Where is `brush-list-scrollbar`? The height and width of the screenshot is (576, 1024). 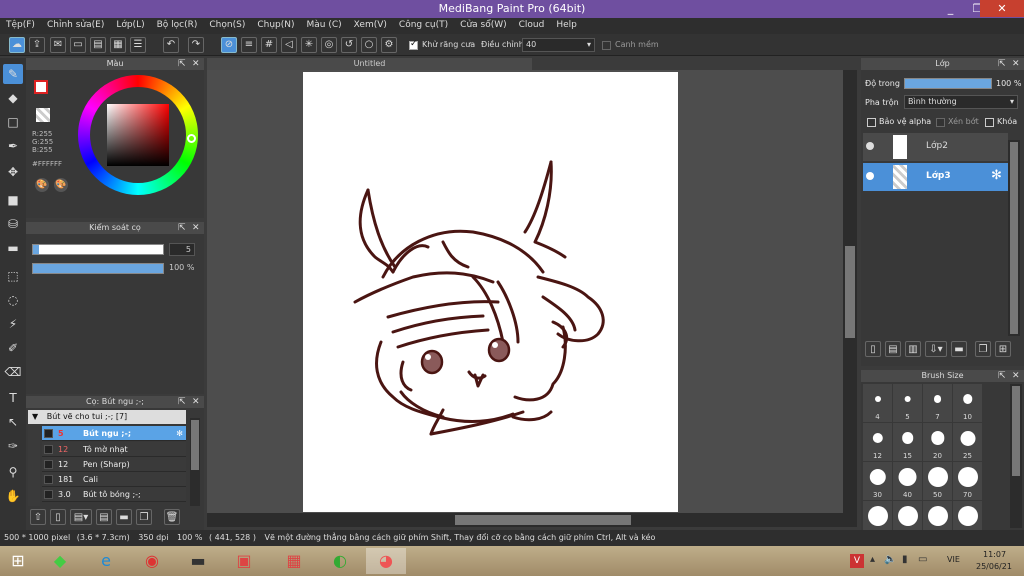
brush-list-scrollbar is located at coordinates (195, 462).